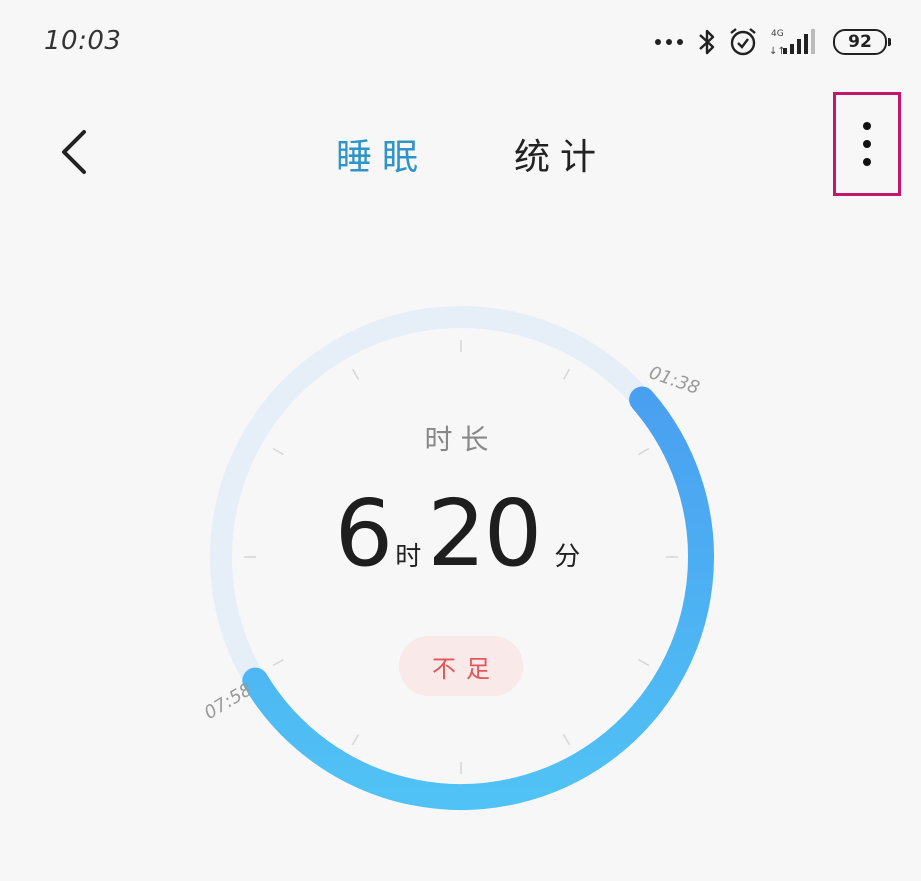 The height and width of the screenshot is (881, 921). I want to click on sleep-duration: 6 时 20 分, so click(460, 534).